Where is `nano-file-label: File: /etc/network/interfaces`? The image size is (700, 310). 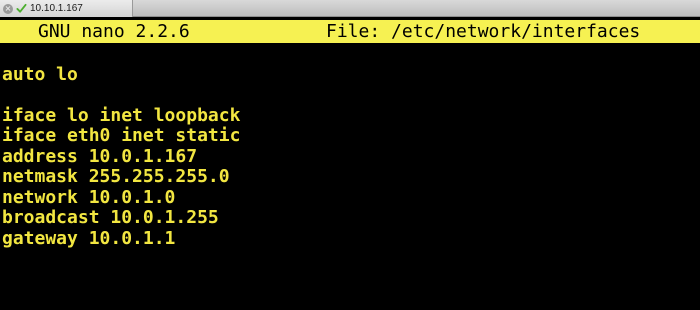
nano-file-label: File: /etc/network/interfaces is located at coordinates (483, 31).